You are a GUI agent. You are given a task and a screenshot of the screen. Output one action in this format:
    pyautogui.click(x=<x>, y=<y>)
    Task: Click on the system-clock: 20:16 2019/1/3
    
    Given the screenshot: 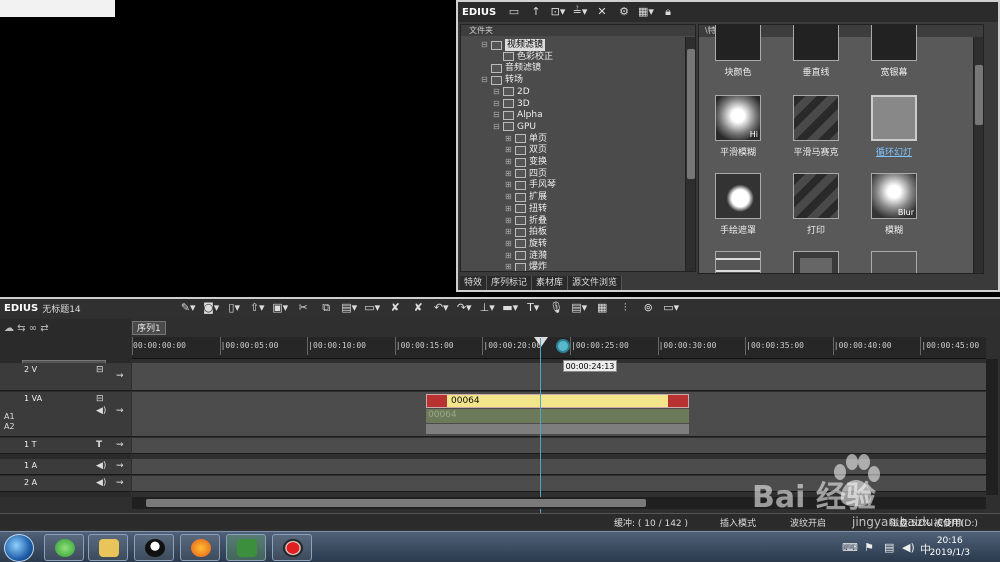 What is the action you would take?
    pyautogui.click(x=950, y=547)
    